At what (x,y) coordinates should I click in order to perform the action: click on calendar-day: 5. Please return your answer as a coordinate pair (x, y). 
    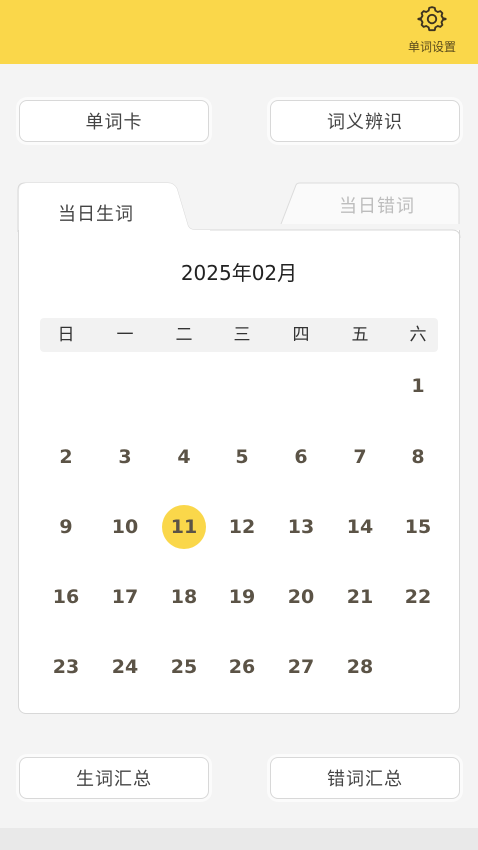
    Looking at the image, I should click on (242, 457).